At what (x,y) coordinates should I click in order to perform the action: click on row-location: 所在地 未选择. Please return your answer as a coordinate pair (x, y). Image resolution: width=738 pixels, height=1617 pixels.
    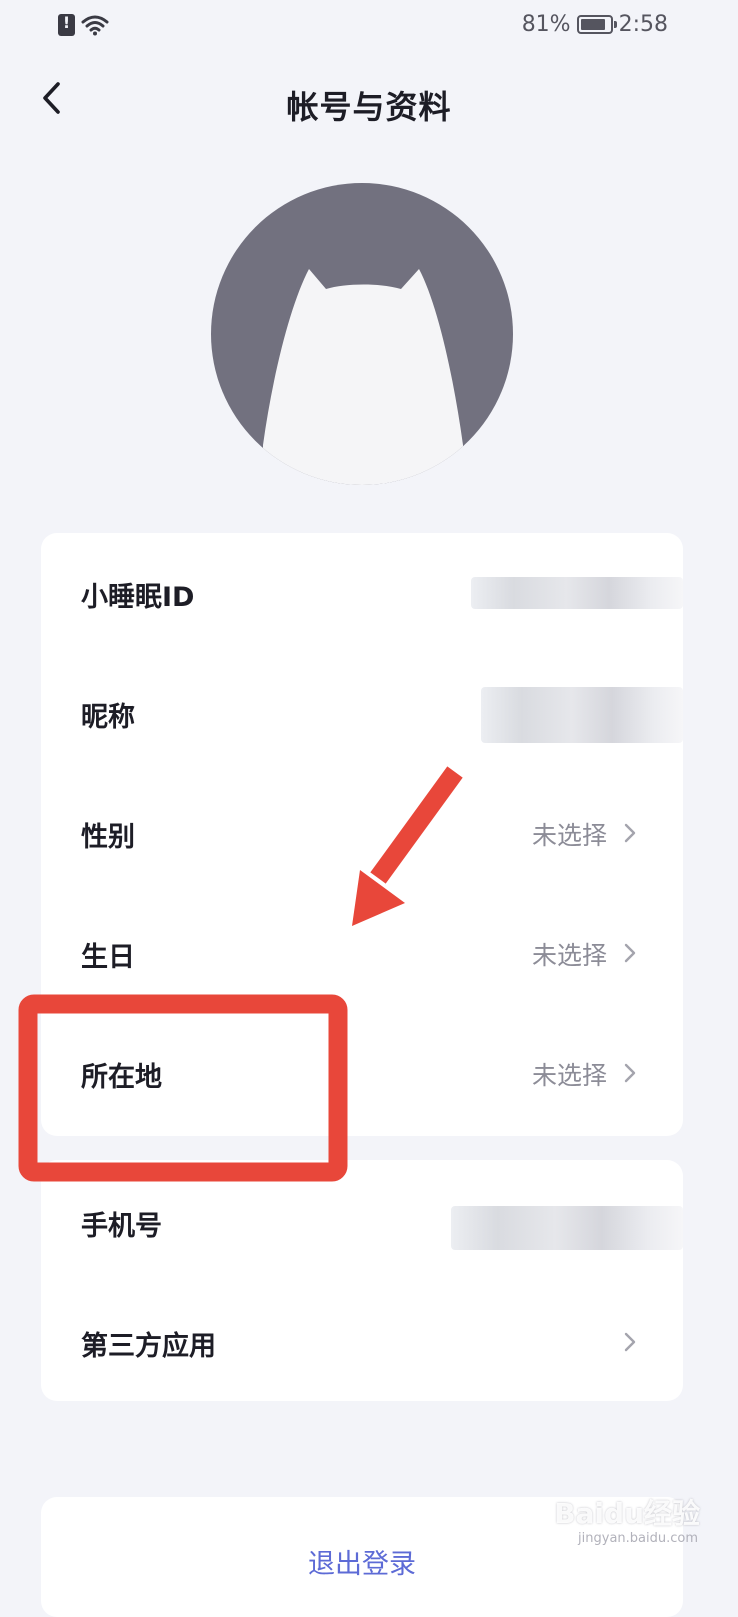
    Looking at the image, I should click on (362, 1073).